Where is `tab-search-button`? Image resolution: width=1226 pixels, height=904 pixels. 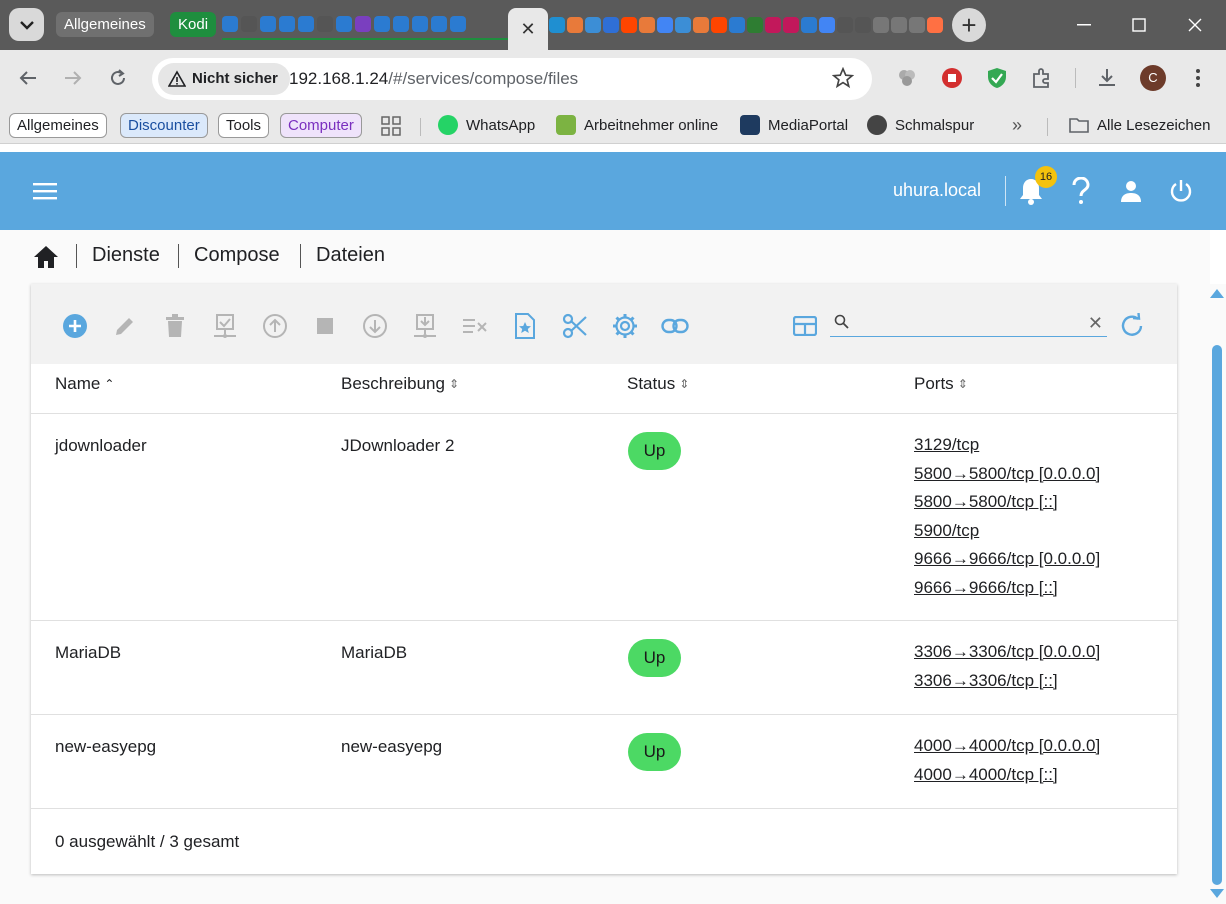 tab-search-button is located at coordinates (26, 24).